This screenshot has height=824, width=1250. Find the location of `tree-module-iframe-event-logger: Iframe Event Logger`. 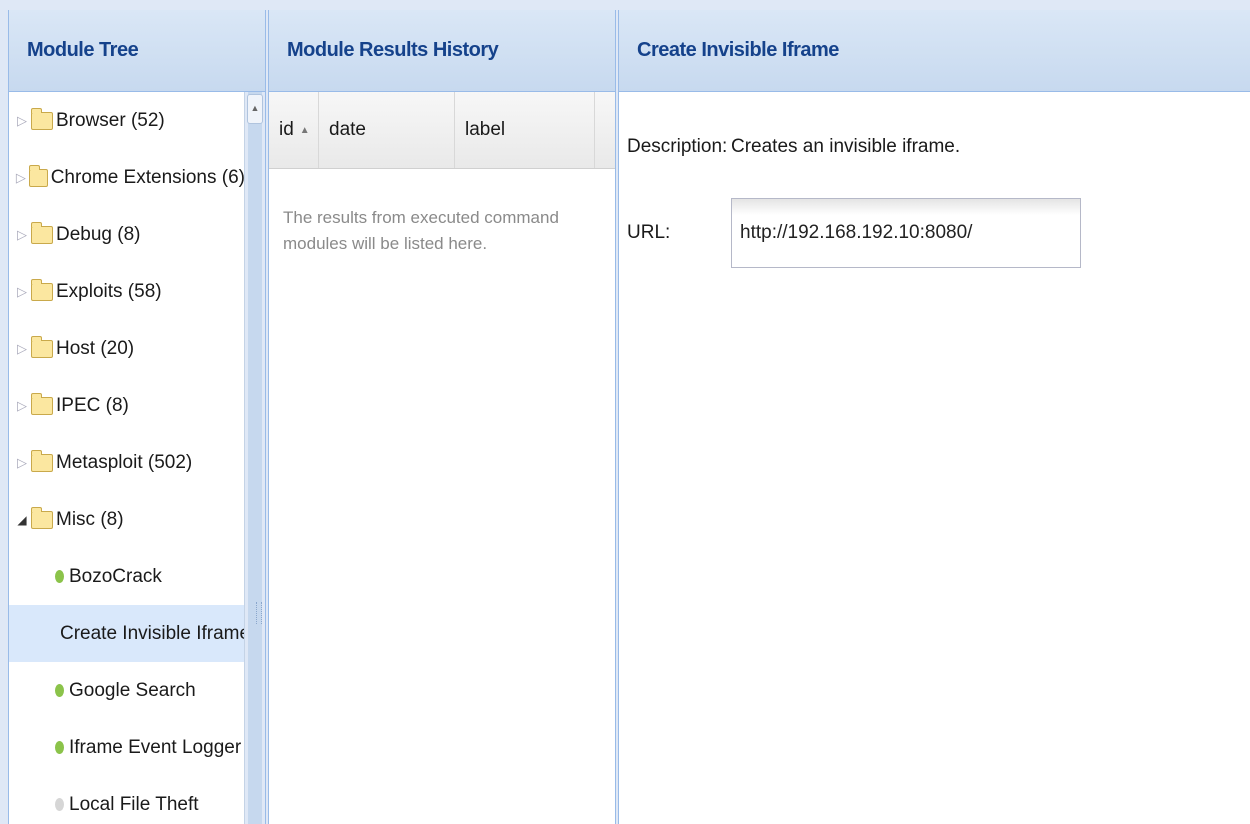

tree-module-iframe-event-logger: Iframe Event Logger is located at coordinates (127, 747).